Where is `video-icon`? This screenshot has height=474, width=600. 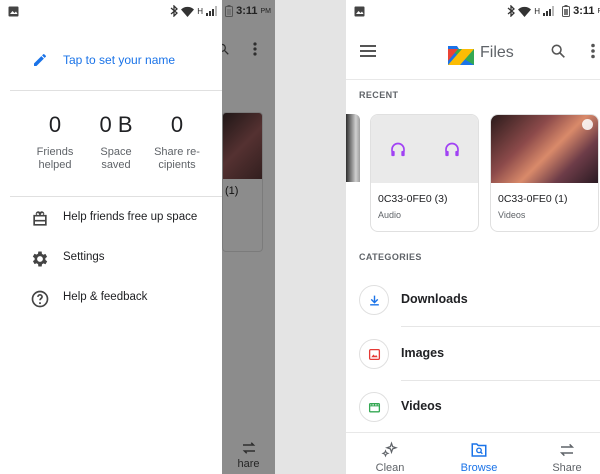
video-icon is located at coordinates (374, 407).